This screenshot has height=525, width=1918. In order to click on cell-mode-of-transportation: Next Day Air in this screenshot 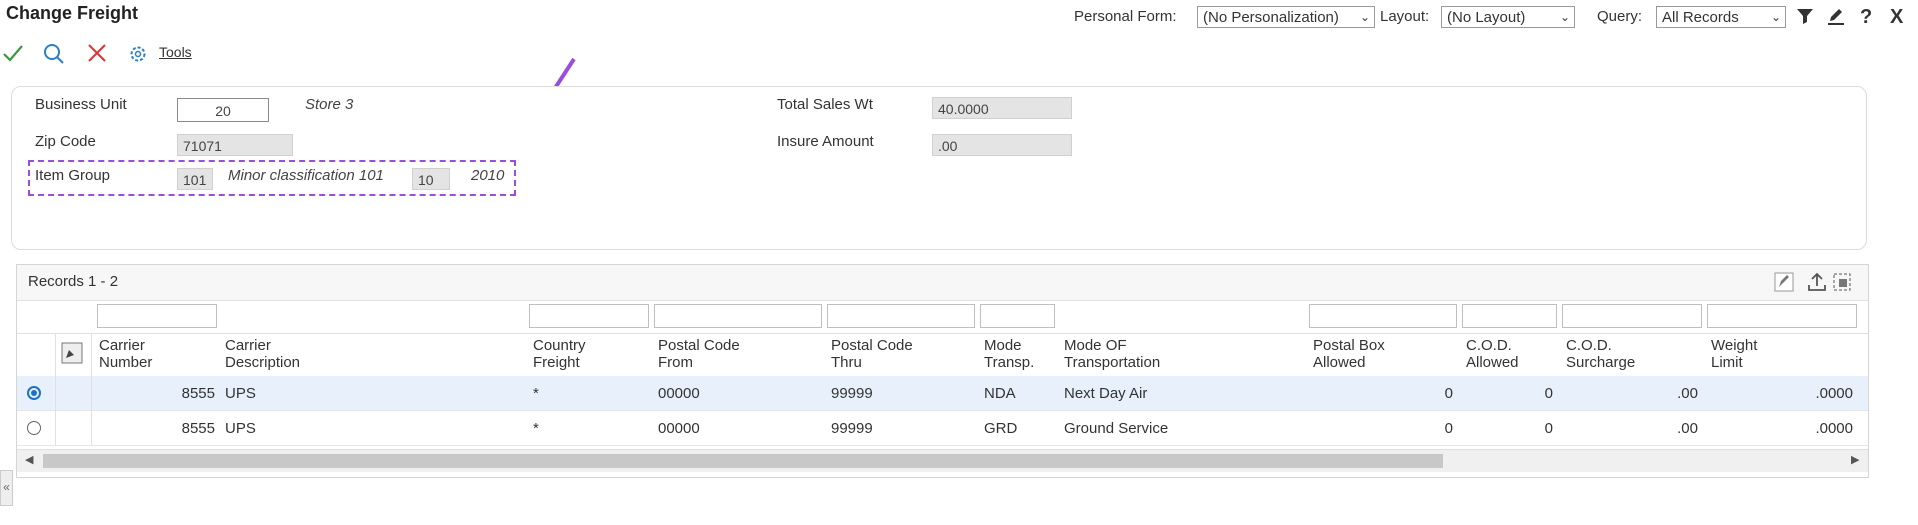, I will do `click(1106, 393)`.